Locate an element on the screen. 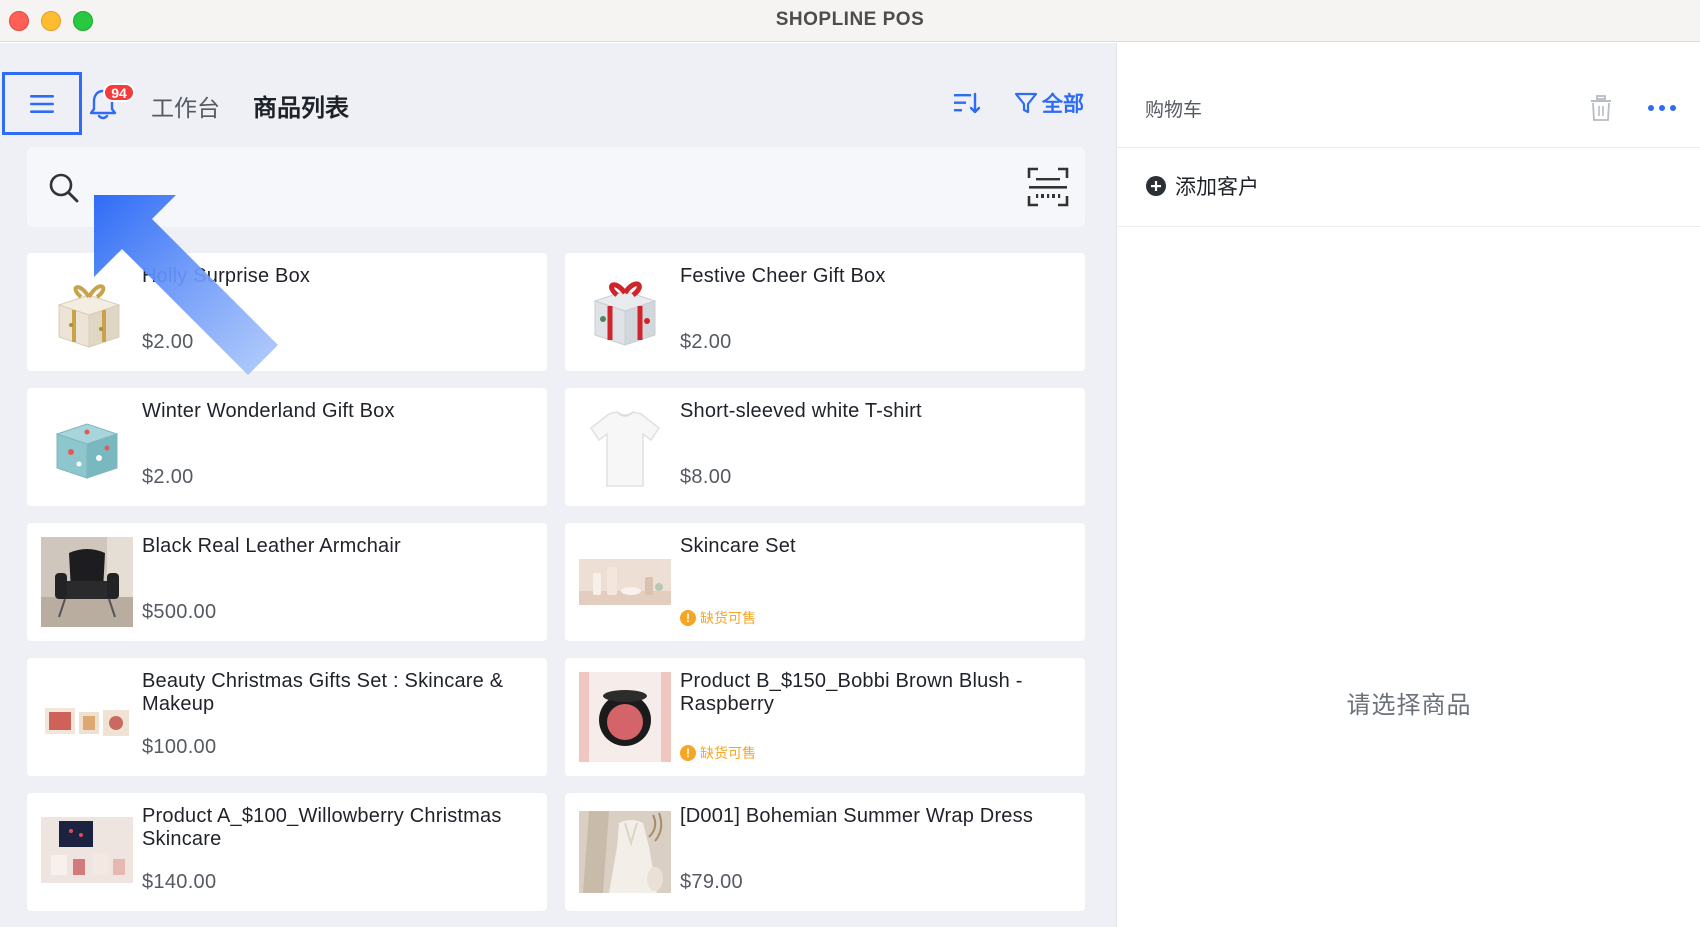 The width and height of the screenshot is (1700, 927). beauty-gift-set-photo is located at coordinates (87, 722).